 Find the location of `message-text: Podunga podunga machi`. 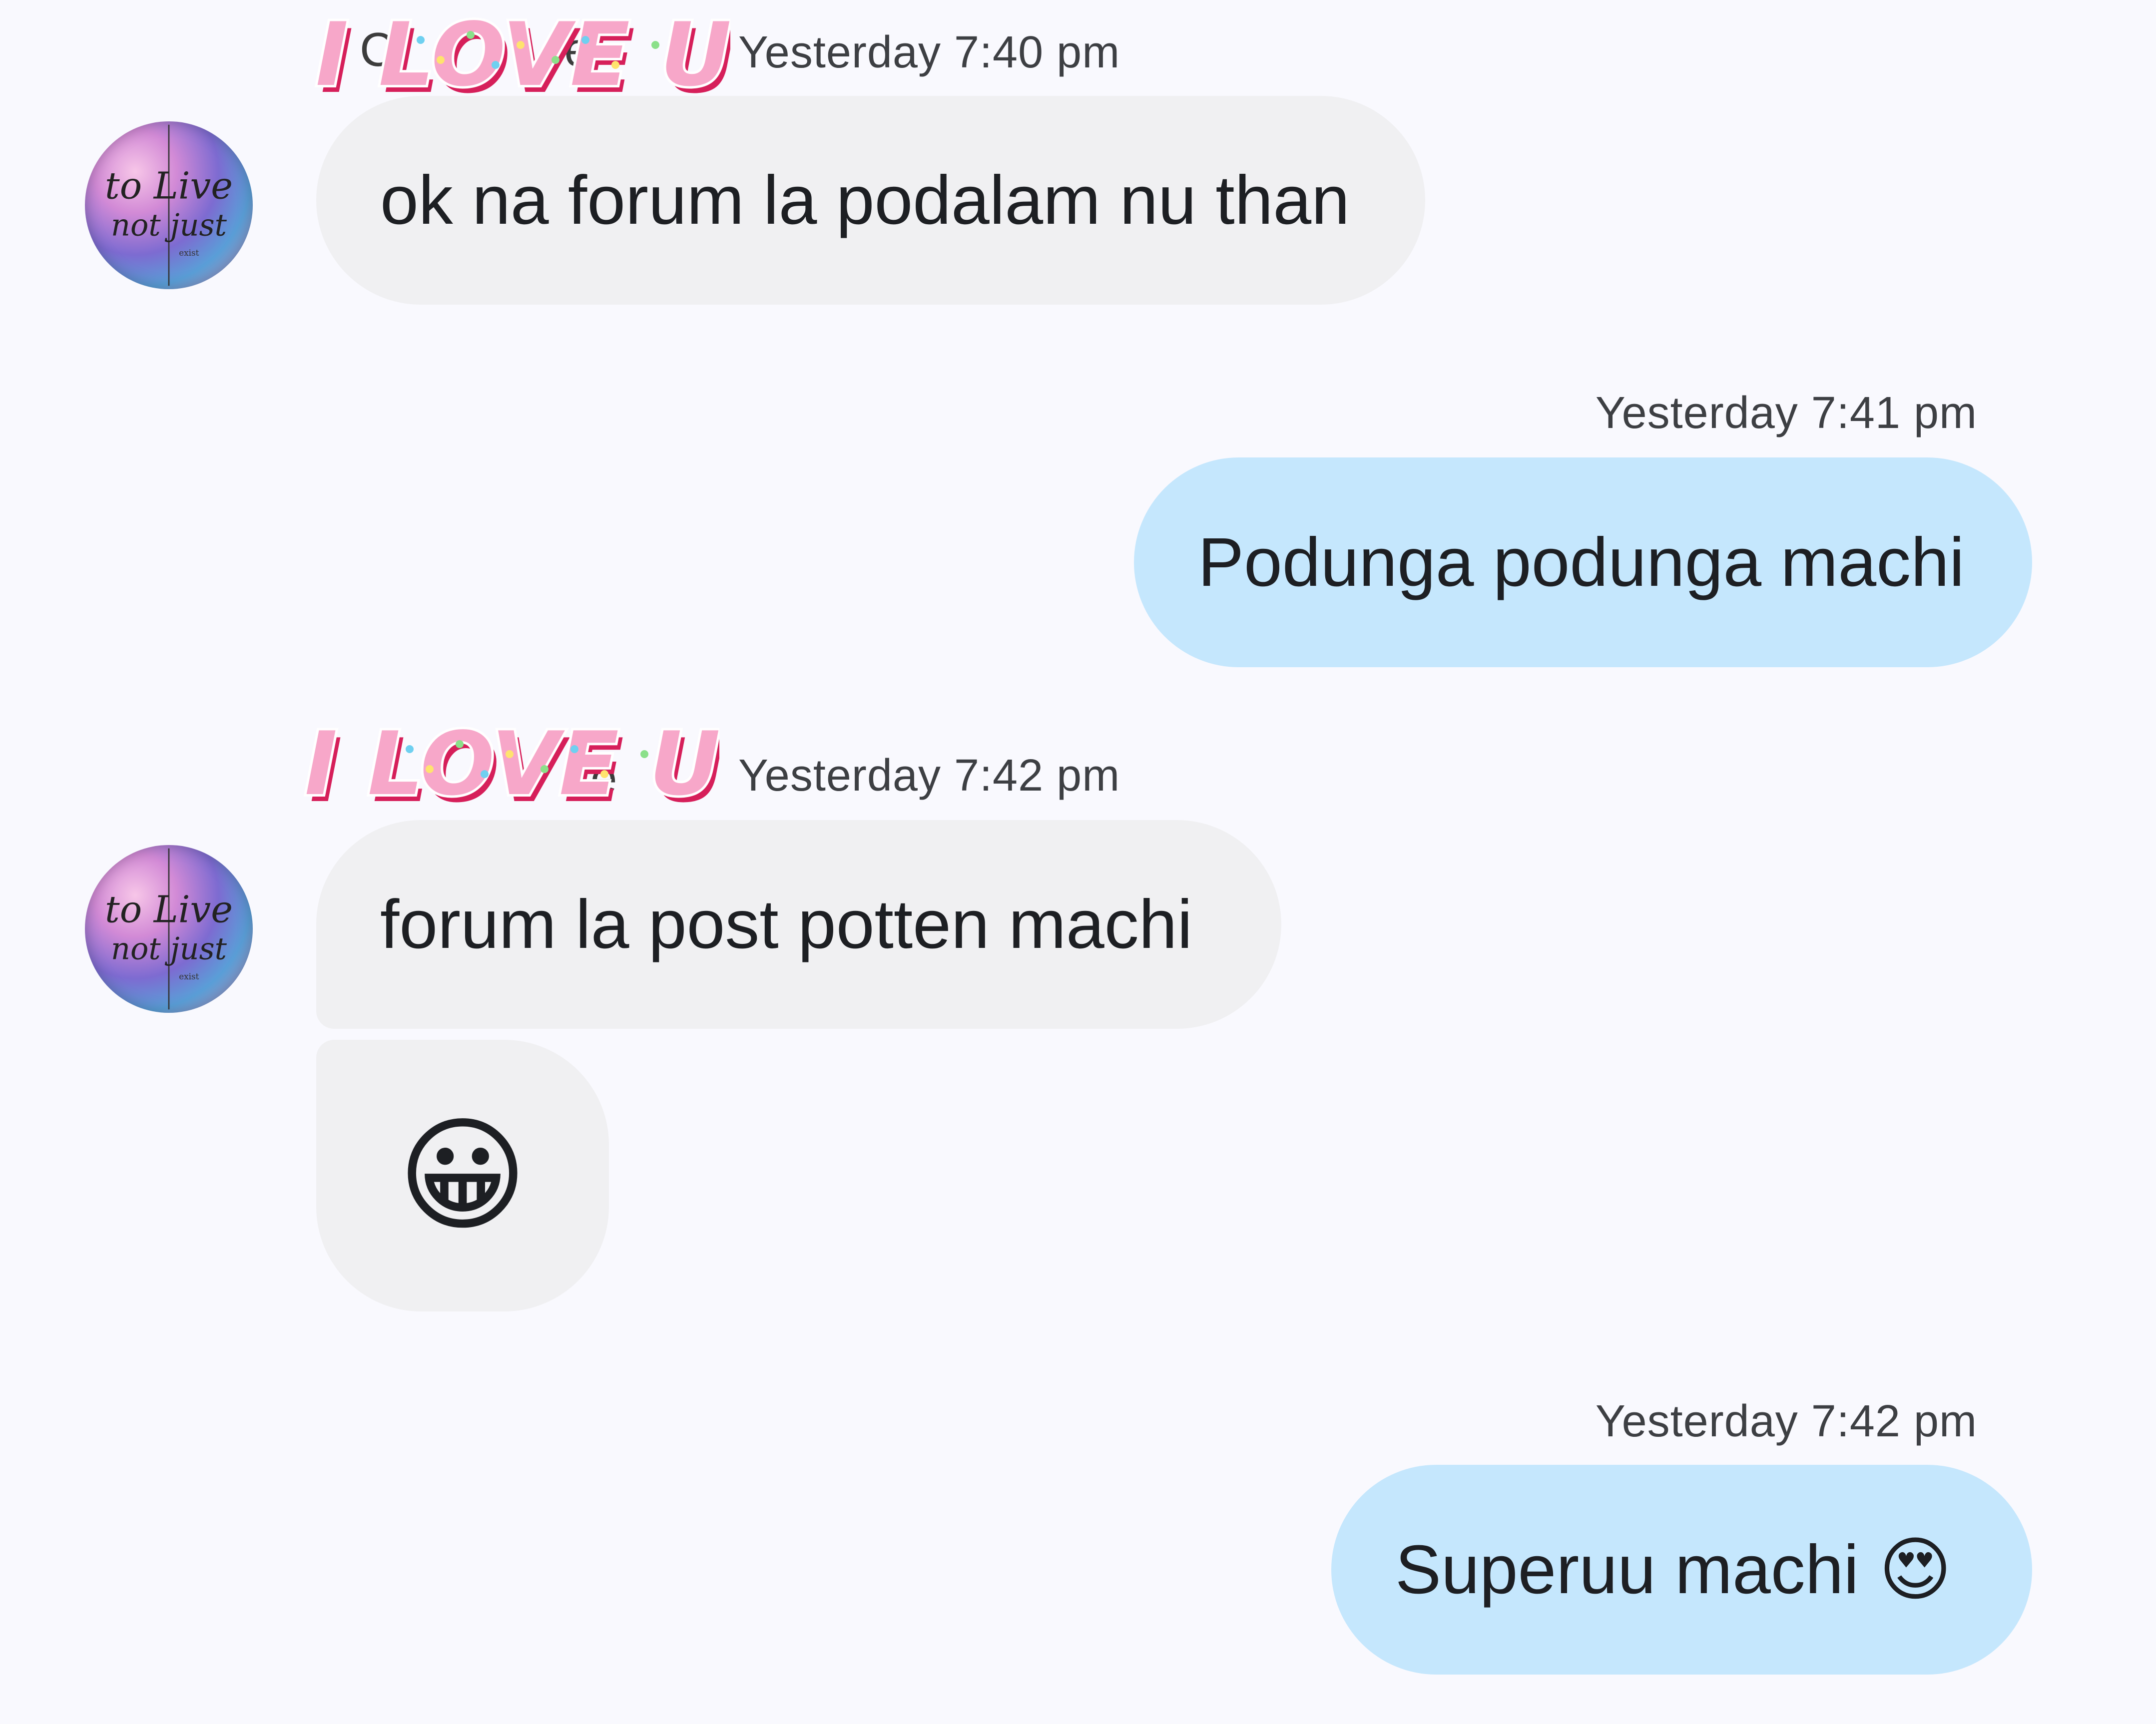

message-text: Podunga podunga machi is located at coordinates (1581, 562).